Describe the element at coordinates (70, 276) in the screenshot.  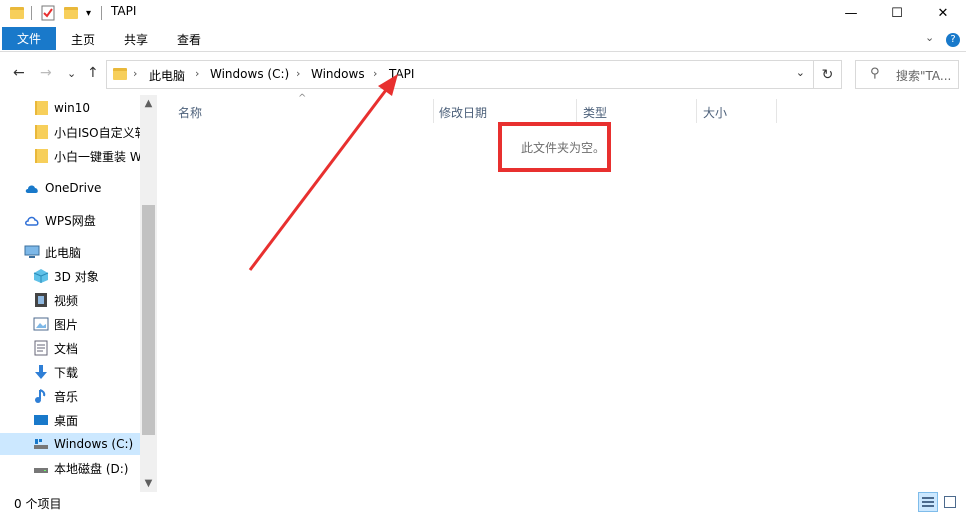
I see `sidebar-item-3d-objects: 3D 对象` at that location.